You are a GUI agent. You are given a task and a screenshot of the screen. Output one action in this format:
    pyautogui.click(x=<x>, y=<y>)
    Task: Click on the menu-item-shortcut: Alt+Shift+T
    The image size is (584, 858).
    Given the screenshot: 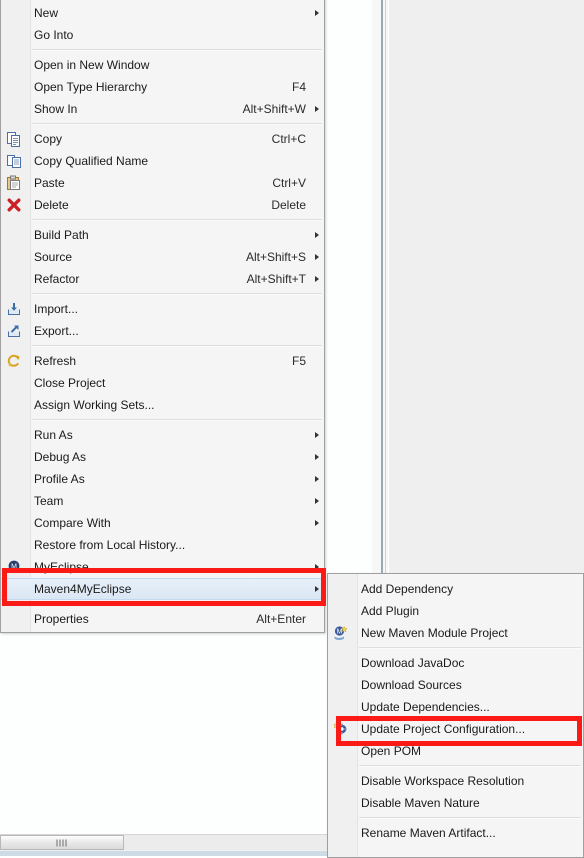 What is the action you would take?
    pyautogui.click(x=276, y=279)
    